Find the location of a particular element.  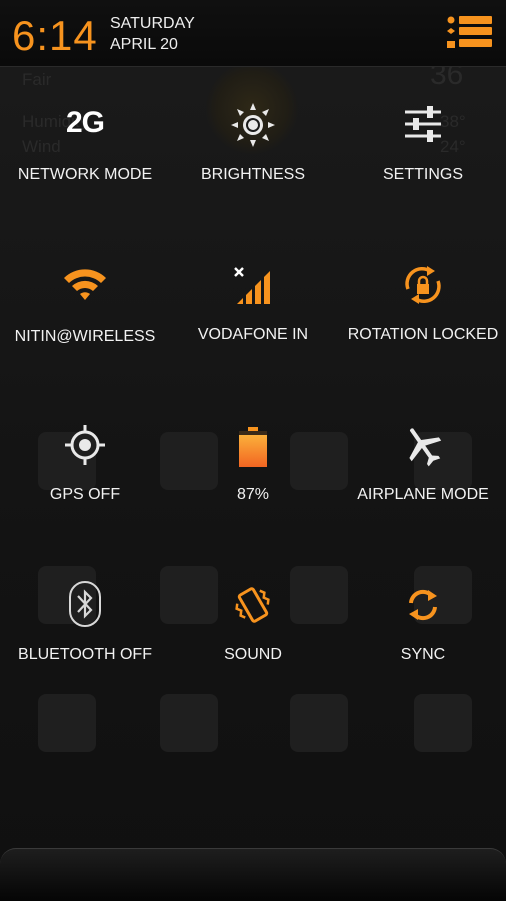

wifi-network-label: NITIN@WIRELESS is located at coordinates (85, 336).